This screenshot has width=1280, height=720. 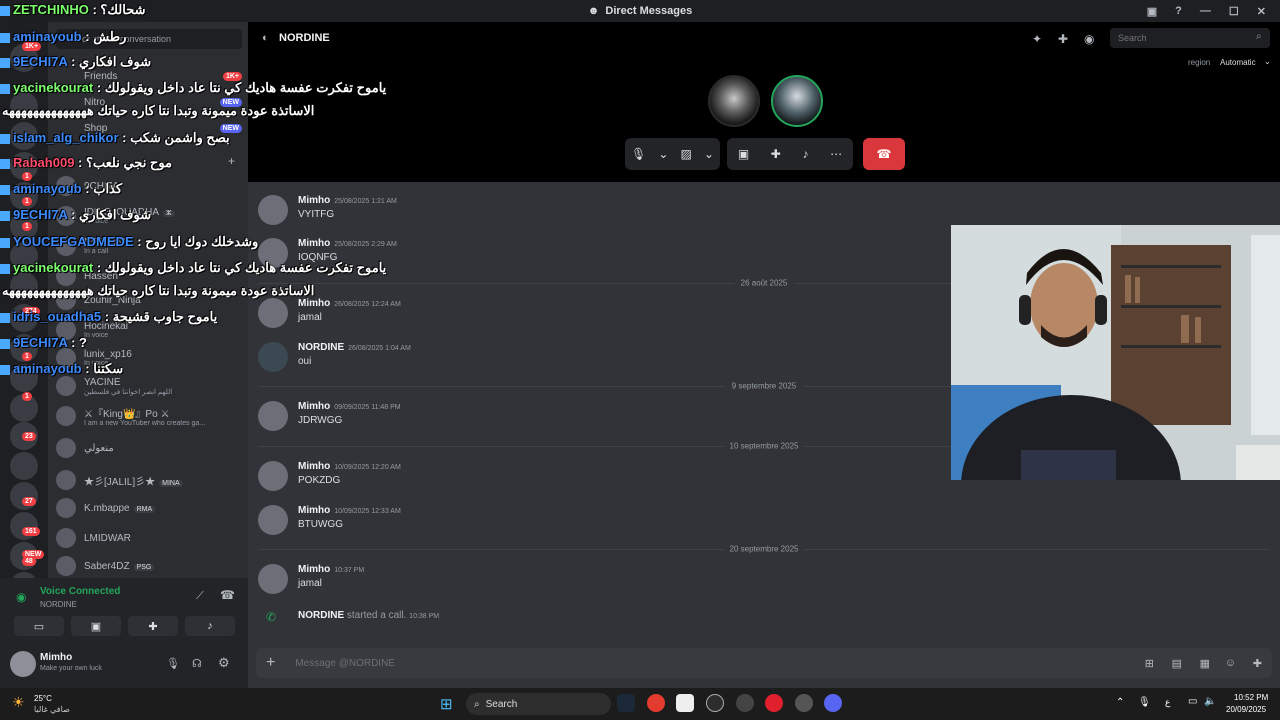 What do you see at coordinates (44, 162) in the screenshot?
I see `overlay-chat-user: Rabah009` at bounding box center [44, 162].